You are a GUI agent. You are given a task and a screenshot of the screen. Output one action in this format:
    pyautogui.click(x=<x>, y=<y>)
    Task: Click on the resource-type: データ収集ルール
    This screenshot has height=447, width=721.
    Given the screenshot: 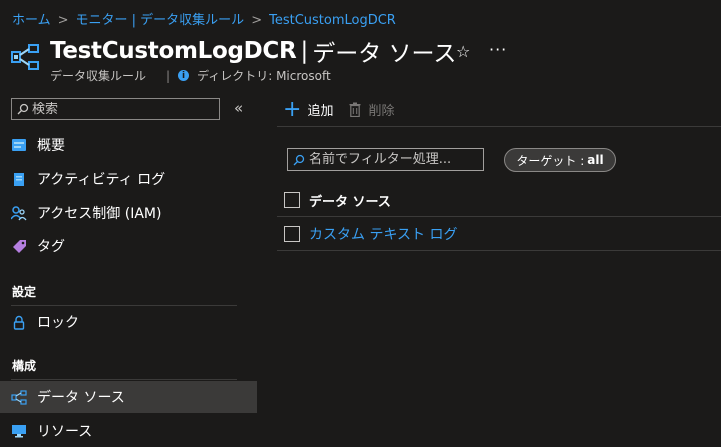 What is the action you would take?
    pyautogui.click(x=98, y=76)
    